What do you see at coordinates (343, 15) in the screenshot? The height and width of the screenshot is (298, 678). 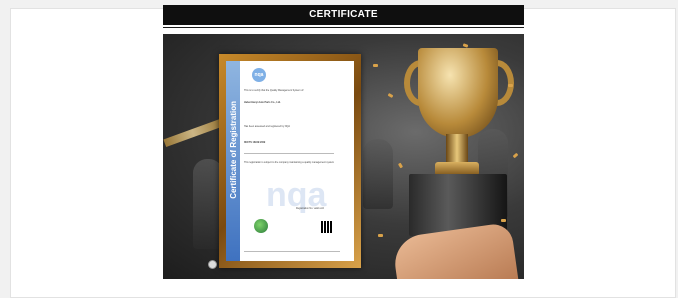 I see `section-title: CERTIFICATE` at bounding box center [343, 15].